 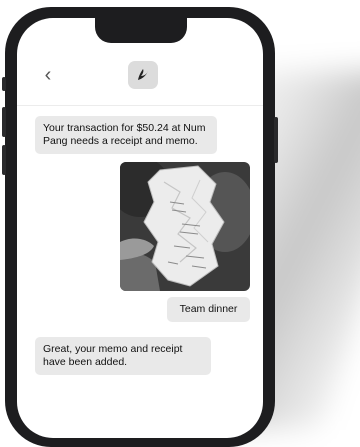 I want to click on back-button: ‹, so click(x=48, y=75).